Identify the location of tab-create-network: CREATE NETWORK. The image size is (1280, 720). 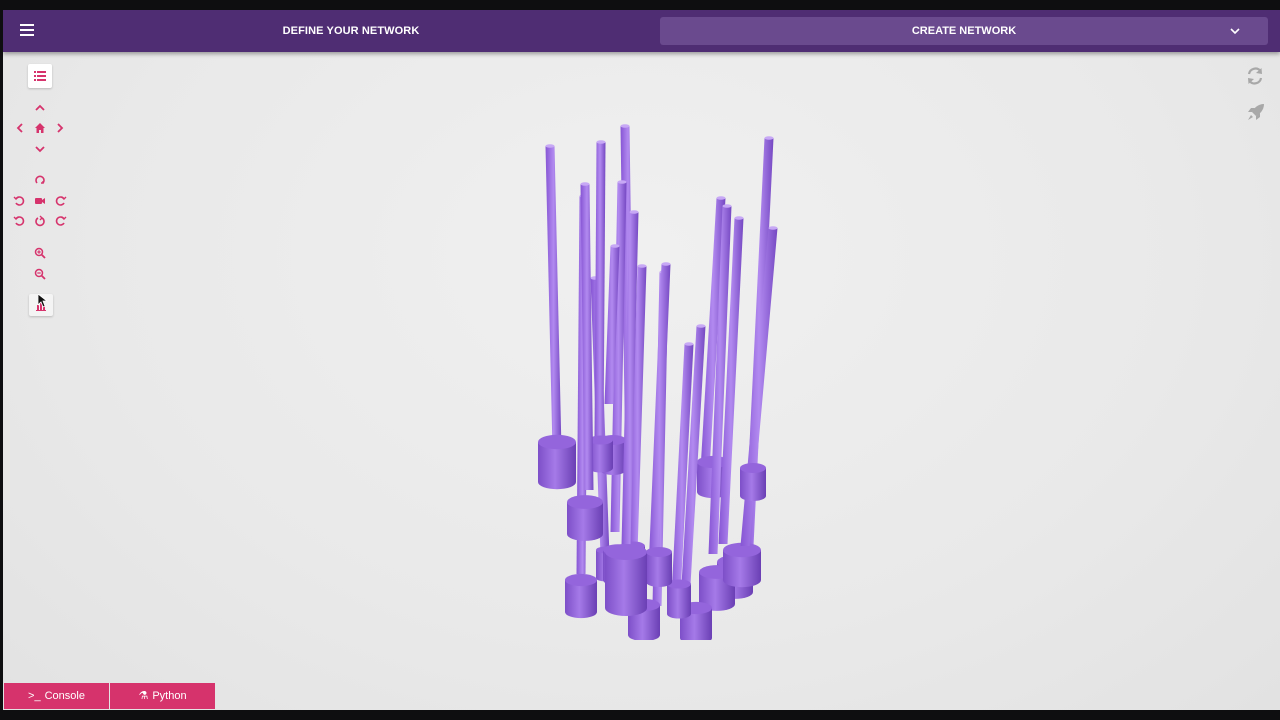
(964, 31).